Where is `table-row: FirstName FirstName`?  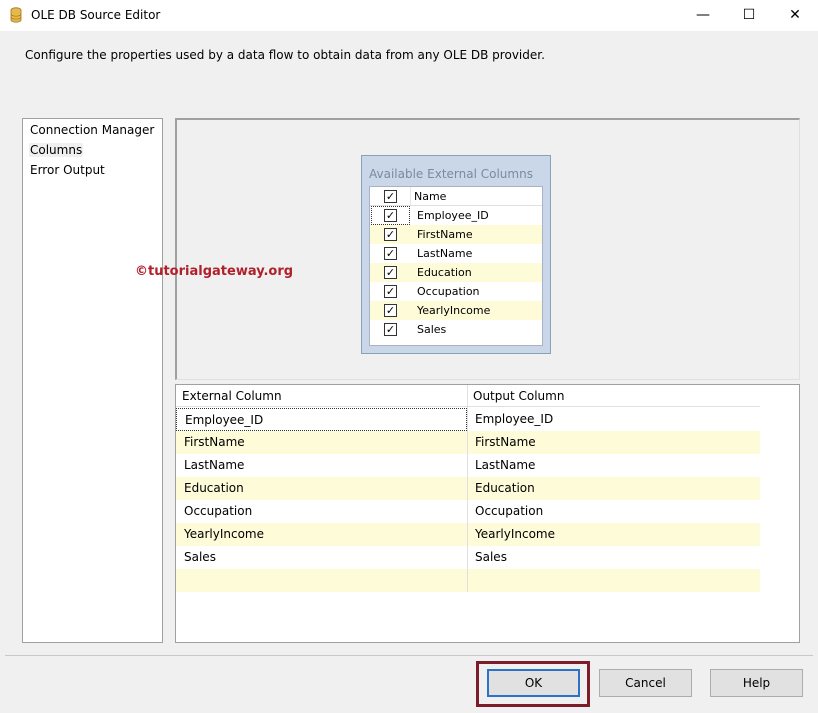
table-row: FirstName FirstName is located at coordinates (468, 442).